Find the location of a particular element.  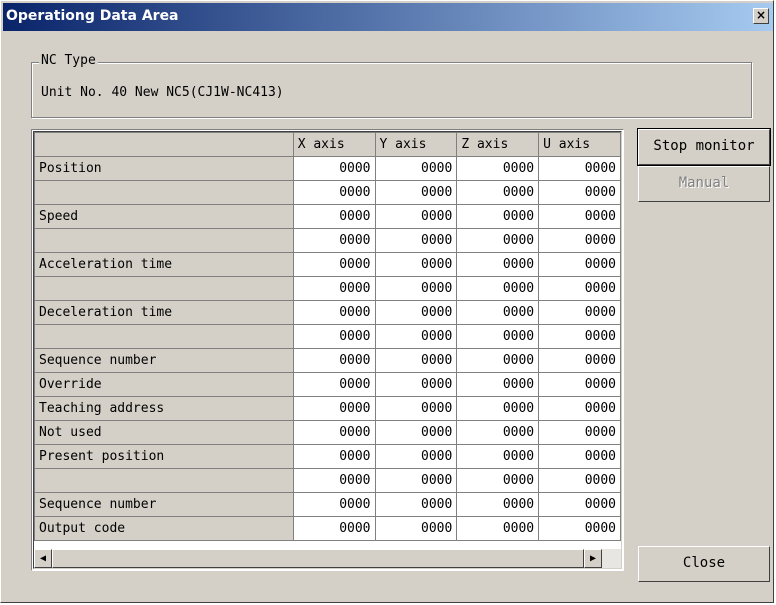

table-row: Present position 0000 0000 0000 0000 is located at coordinates (327, 456).